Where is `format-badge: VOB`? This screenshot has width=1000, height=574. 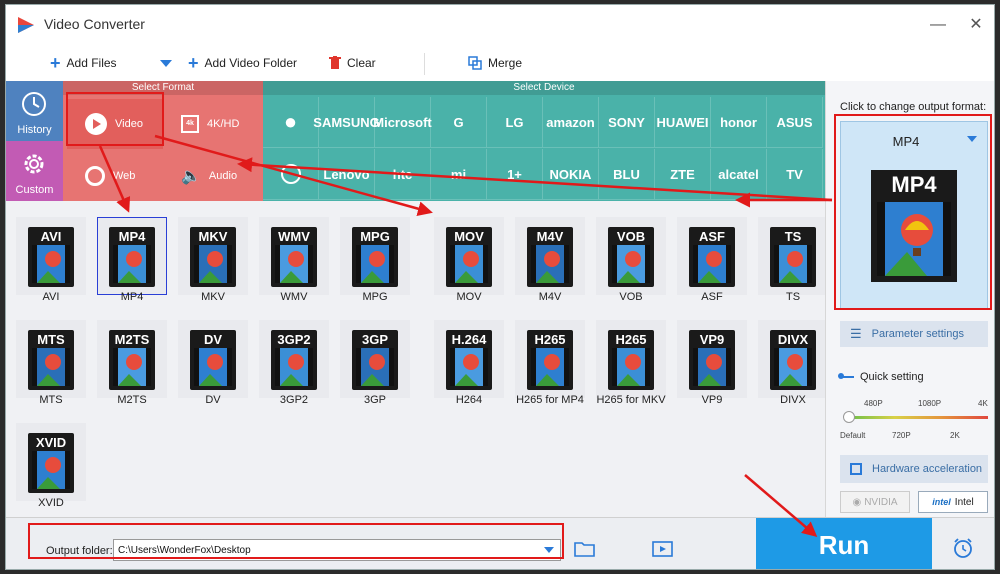
format-badge: VOB is located at coordinates (631, 257).